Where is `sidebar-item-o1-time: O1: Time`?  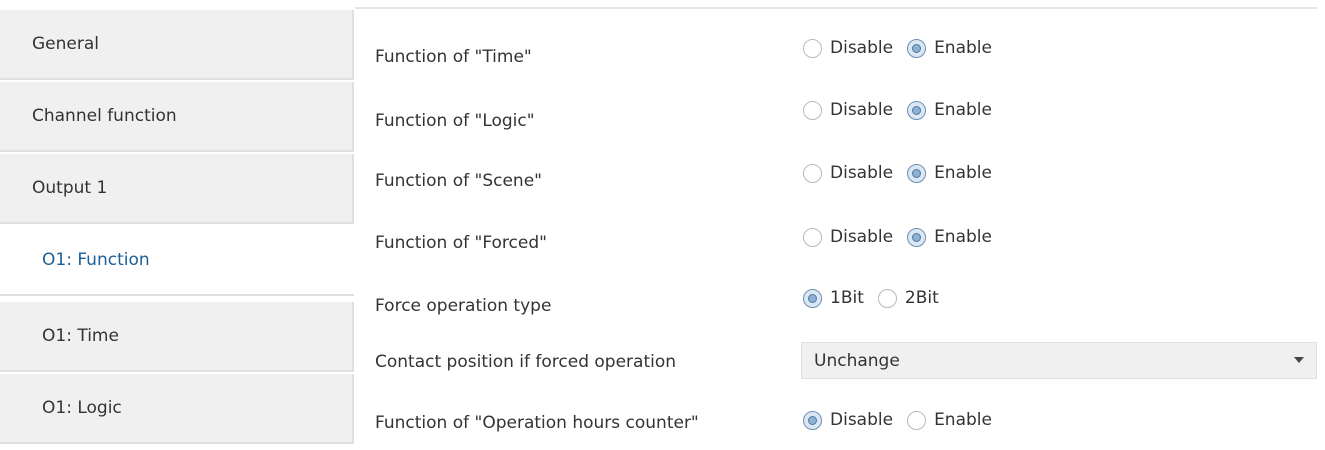 sidebar-item-o1-time: O1: Time is located at coordinates (177, 337).